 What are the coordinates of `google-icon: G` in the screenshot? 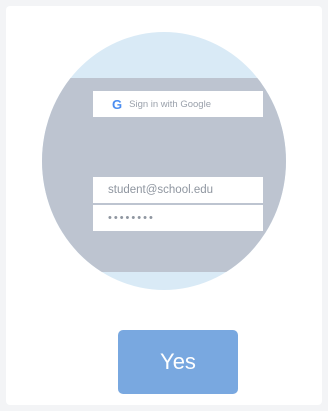 It's located at (117, 104).